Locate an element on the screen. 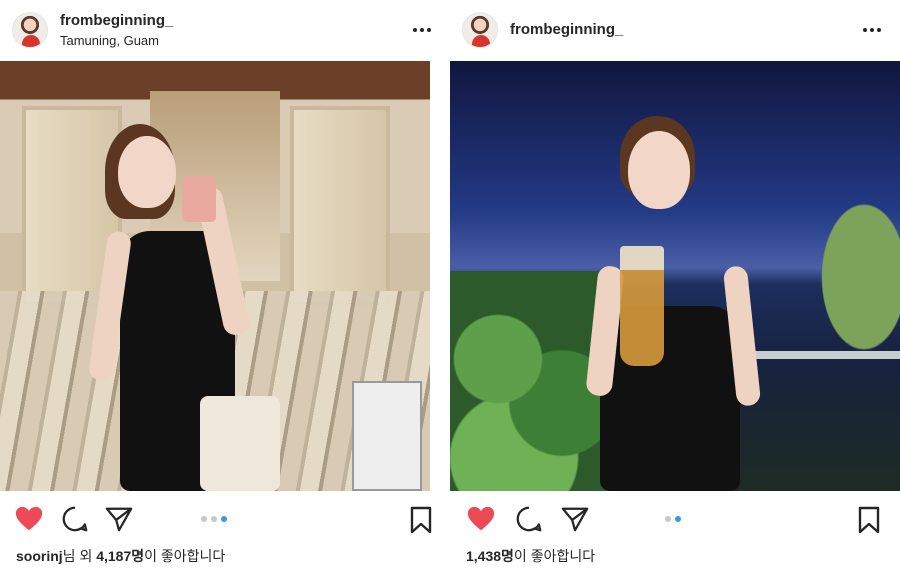 The height and width of the screenshot is (570, 900). likes-count: 4,187명 is located at coordinates (120, 556).